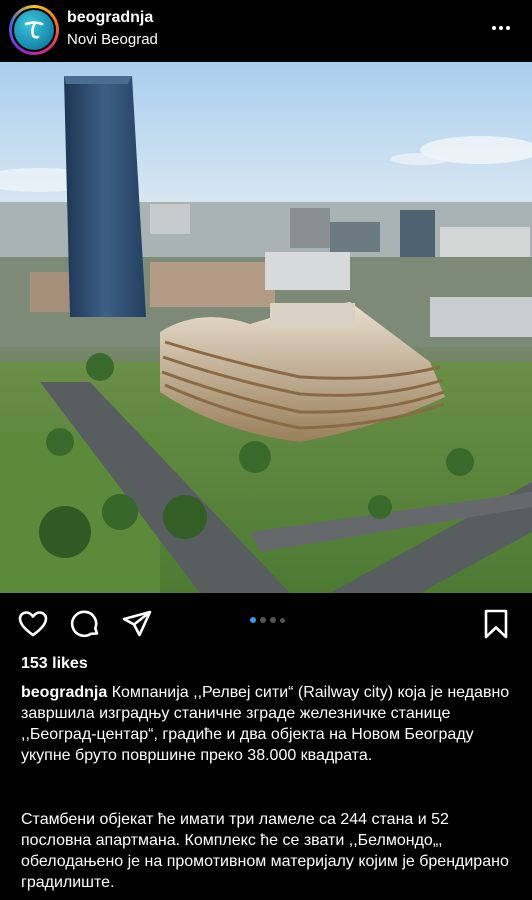 This screenshot has width=532, height=900. I want to click on avatar, so click(34, 30).